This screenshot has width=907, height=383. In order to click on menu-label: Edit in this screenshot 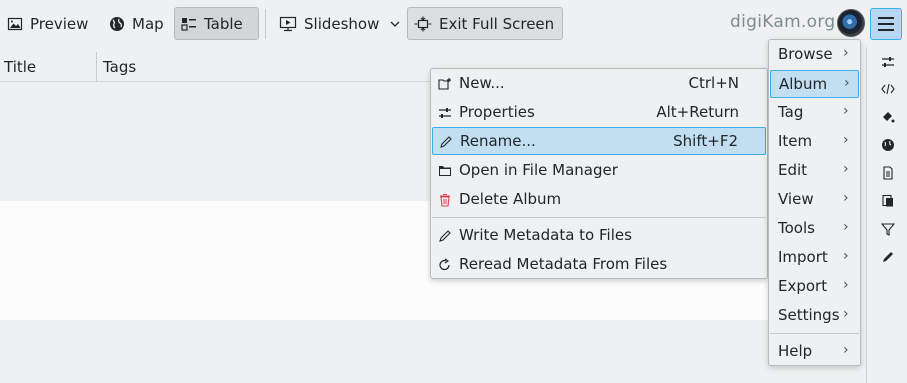, I will do `click(793, 170)`.